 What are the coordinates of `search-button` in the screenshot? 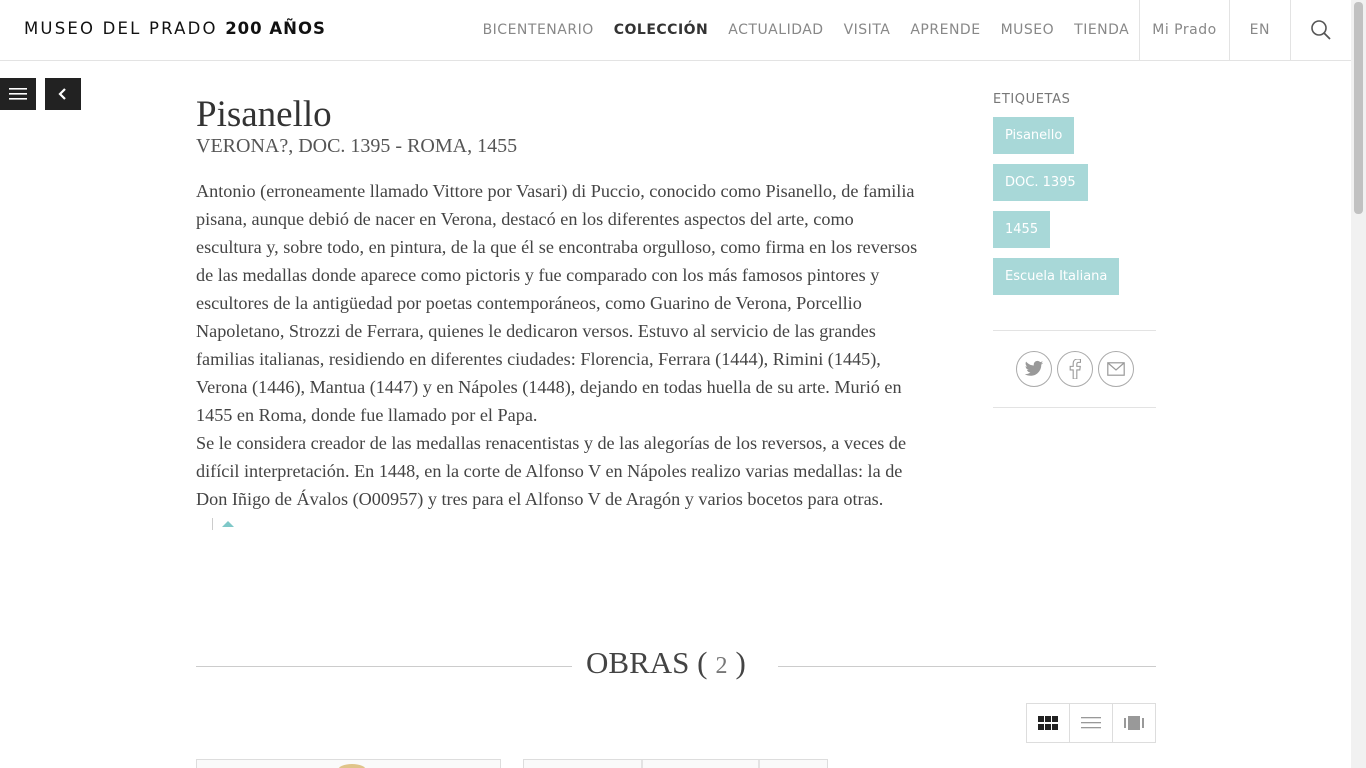 It's located at (1320, 30).